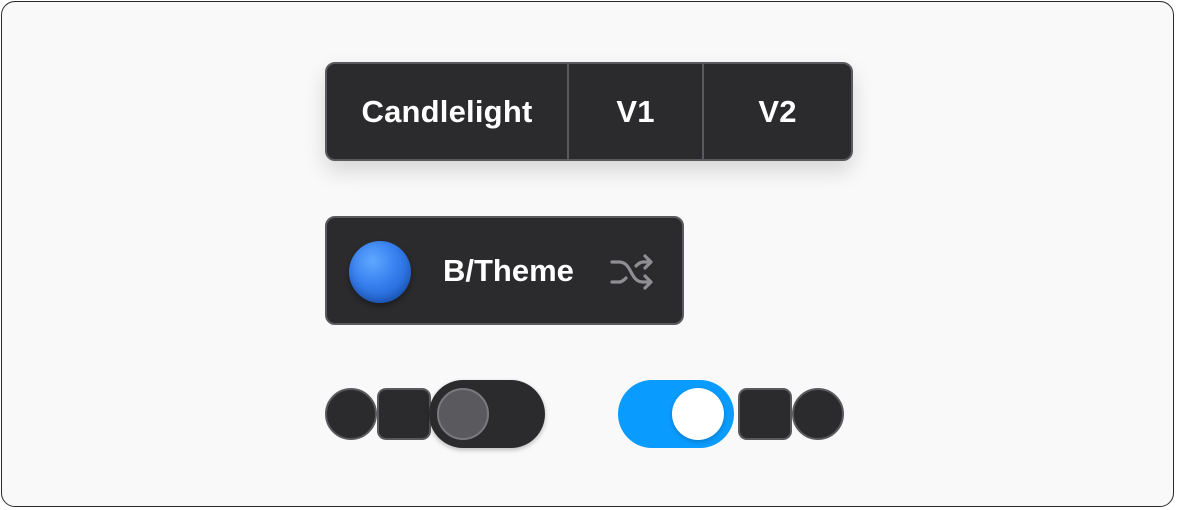 Image resolution: width=1177 pixels, height=510 pixels. I want to click on theme-picker: B/Theme, so click(504, 270).